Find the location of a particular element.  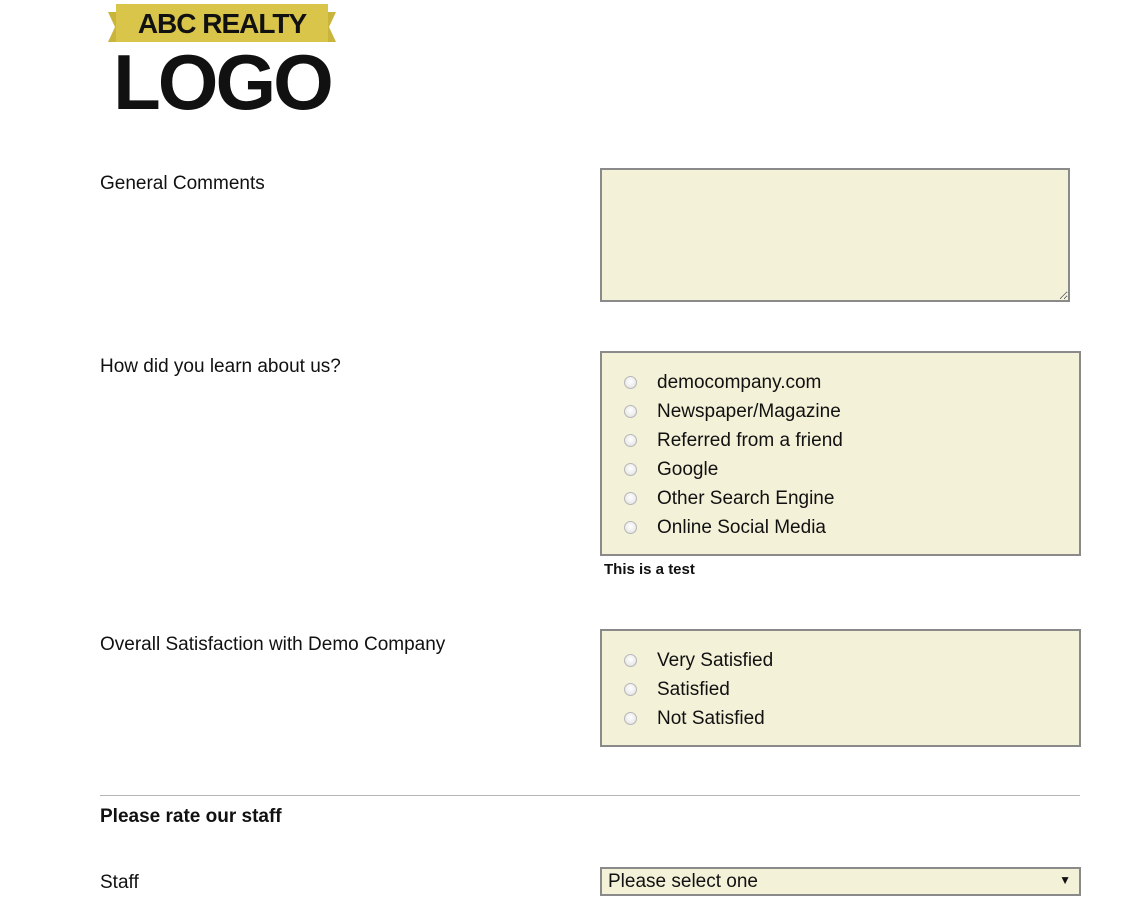

radio-option-label: democompany.com is located at coordinates (739, 382).